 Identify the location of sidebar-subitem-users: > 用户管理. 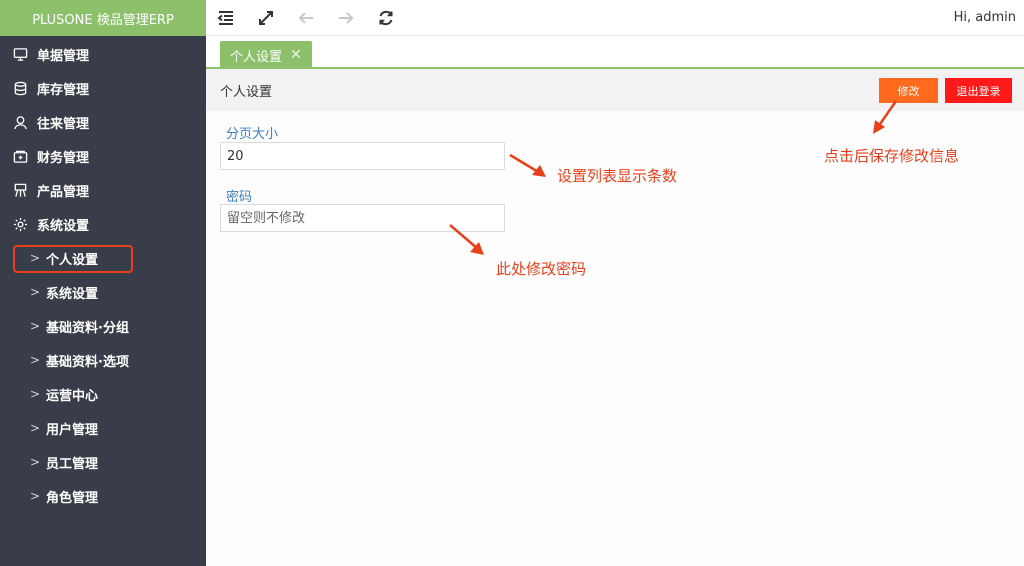
(103, 428).